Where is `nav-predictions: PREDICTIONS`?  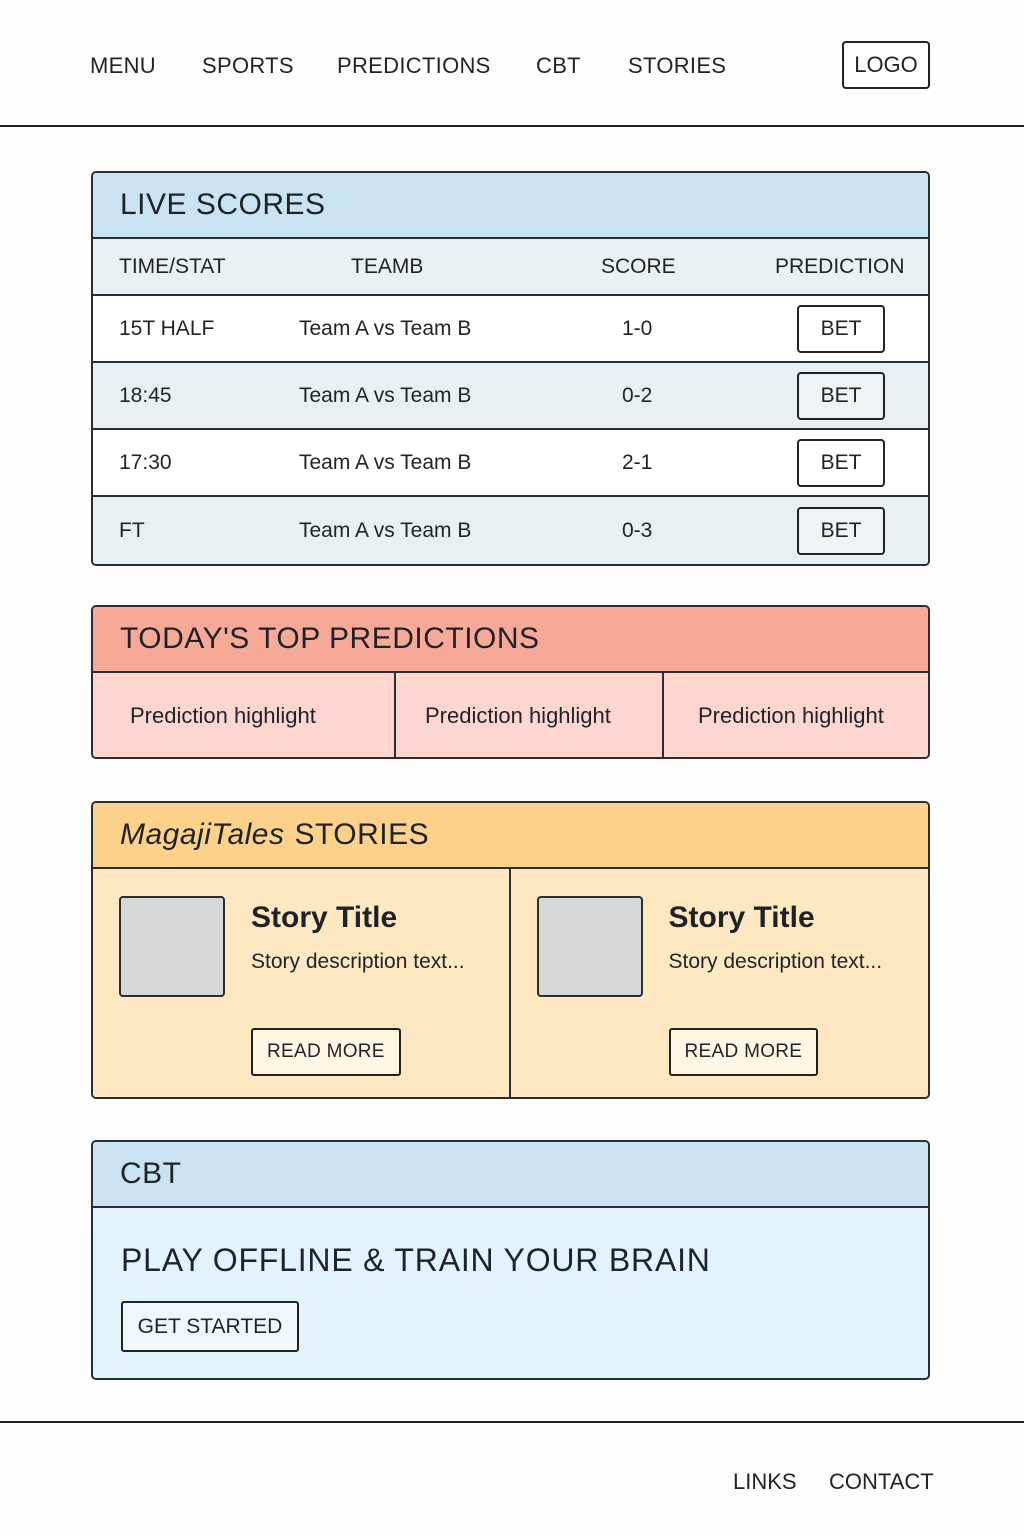 nav-predictions: PREDICTIONS is located at coordinates (414, 66).